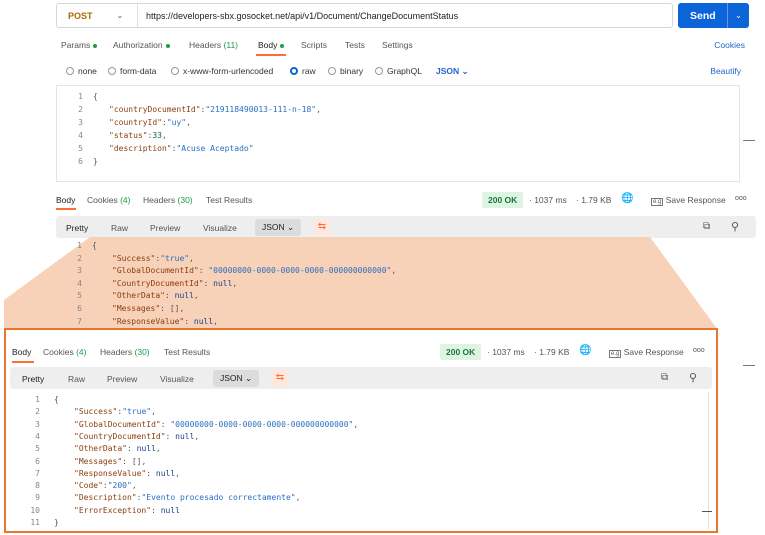 Image resolution: width=765 pixels, height=535 pixels. What do you see at coordinates (167, 45) in the screenshot?
I see `active-dot-icon` at bounding box center [167, 45].